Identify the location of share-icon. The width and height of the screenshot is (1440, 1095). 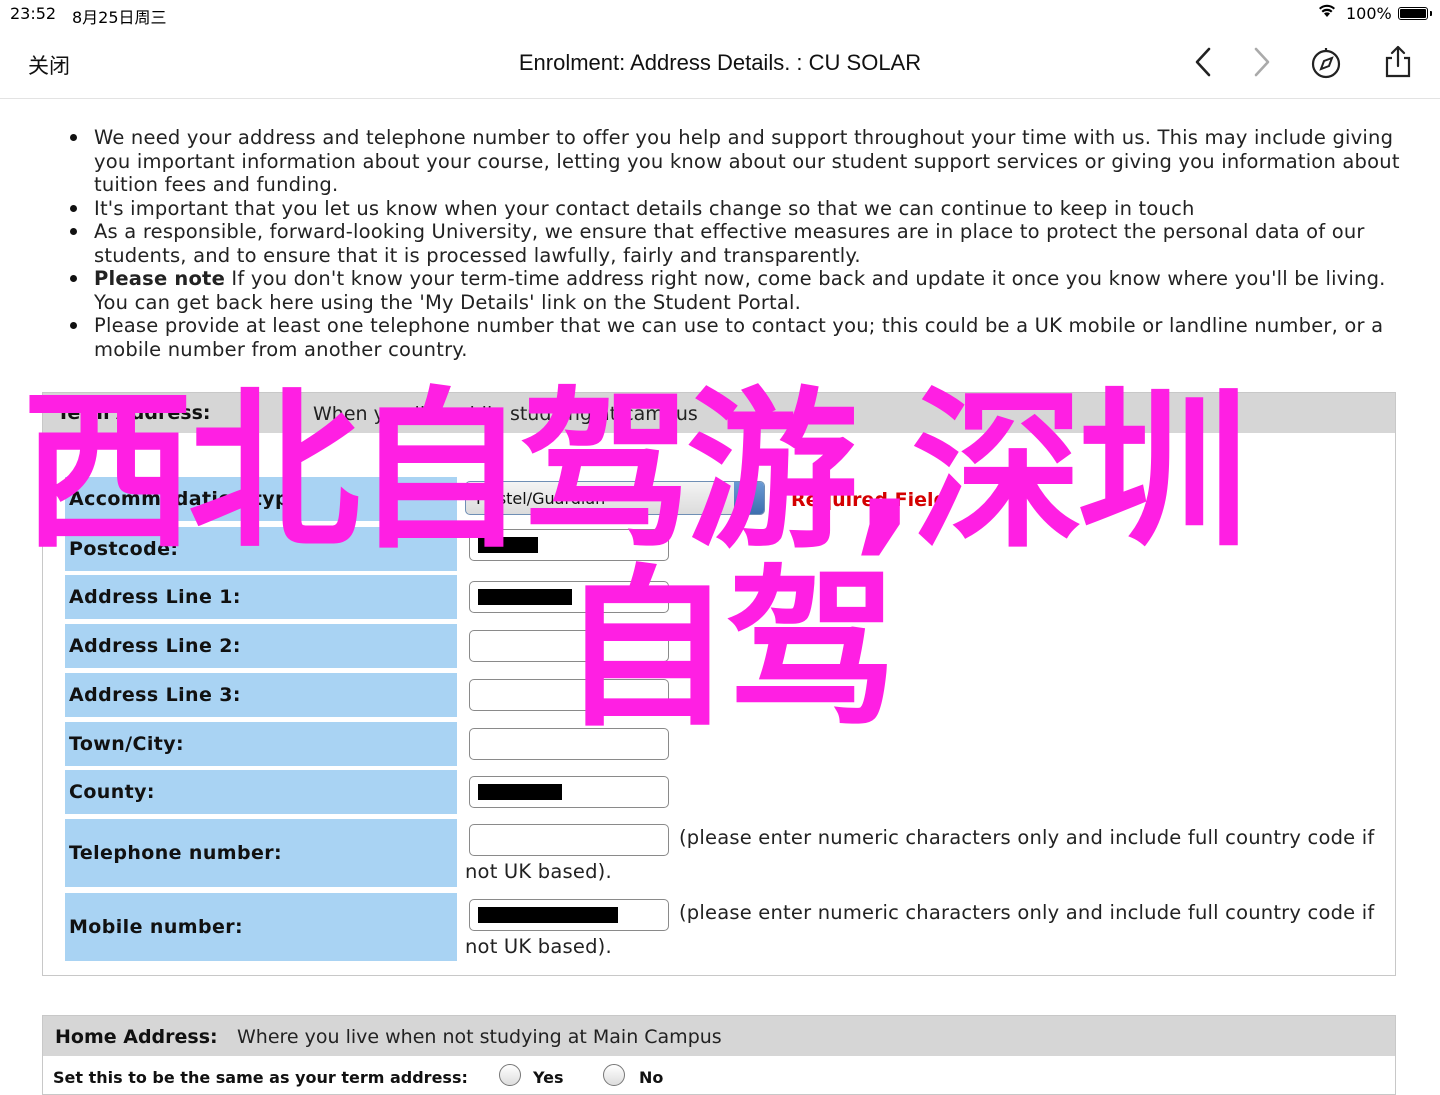
(1398, 62).